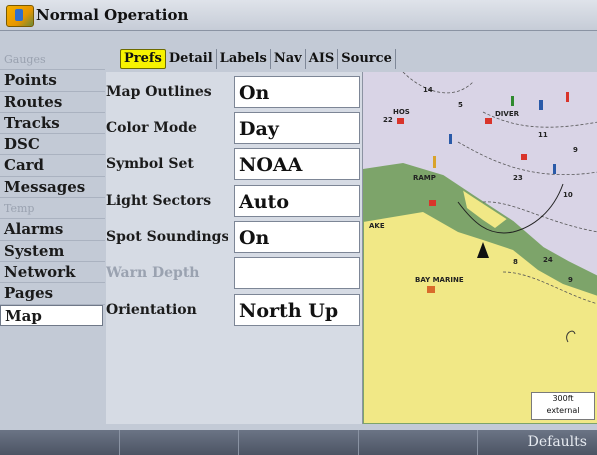  I want to click on setting-label: Warn Depth, so click(153, 273).